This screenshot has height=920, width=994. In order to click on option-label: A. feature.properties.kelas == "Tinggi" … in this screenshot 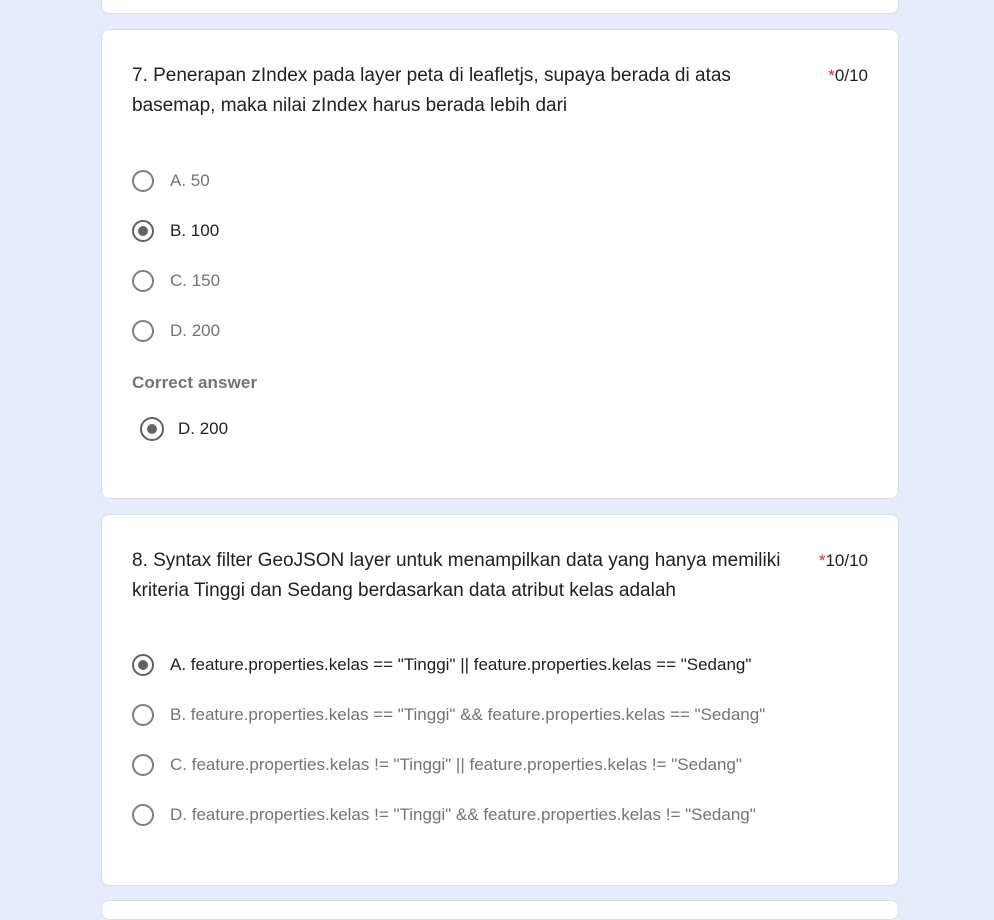, I will do `click(461, 664)`.